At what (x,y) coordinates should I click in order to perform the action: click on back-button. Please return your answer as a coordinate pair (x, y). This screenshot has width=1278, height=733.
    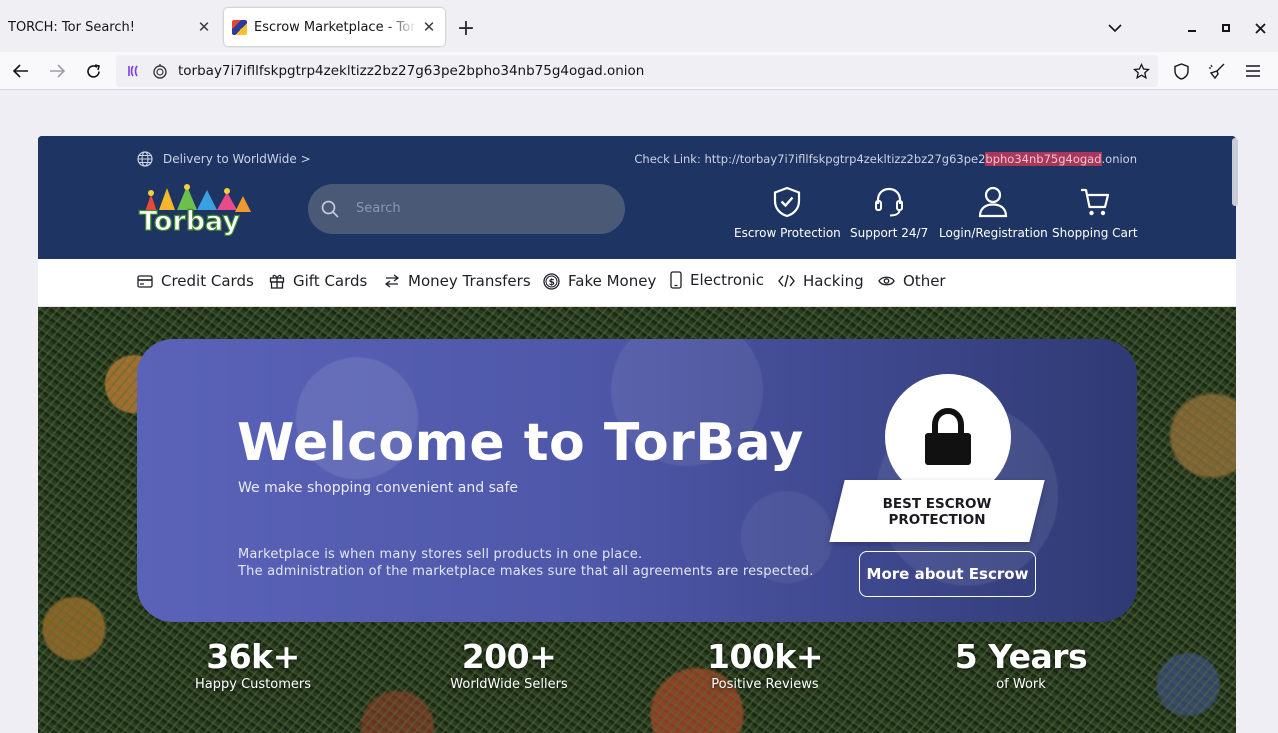
    Looking at the image, I should click on (21, 71).